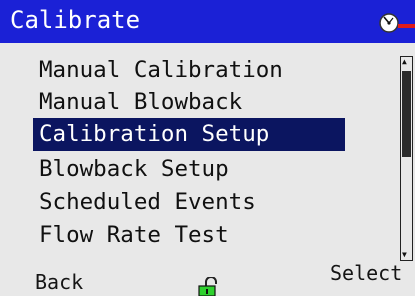 Image resolution: width=415 pixels, height=296 pixels. Describe the element at coordinates (366, 273) in the screenshot. I see `select-softkey: Select` at that location.